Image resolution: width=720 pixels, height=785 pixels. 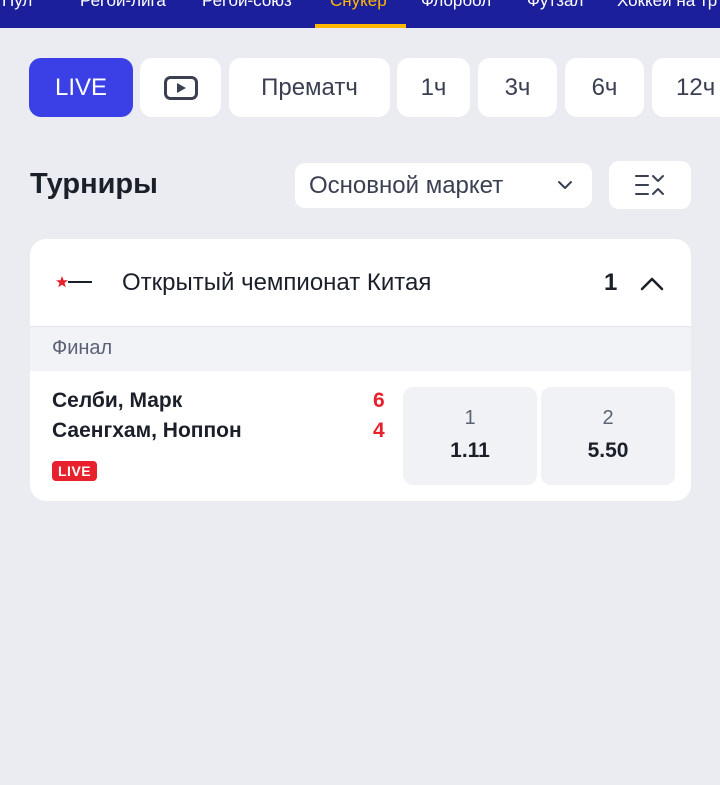 I want to click on play-icon, so click(x=180, y=87).